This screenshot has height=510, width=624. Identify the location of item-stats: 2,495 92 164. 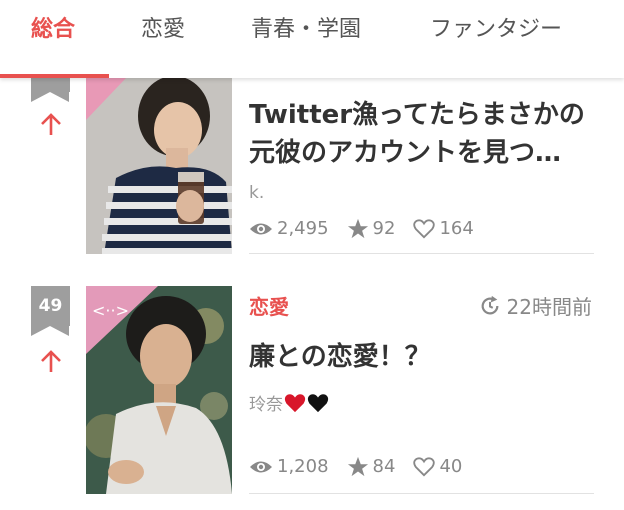
(370, 228).